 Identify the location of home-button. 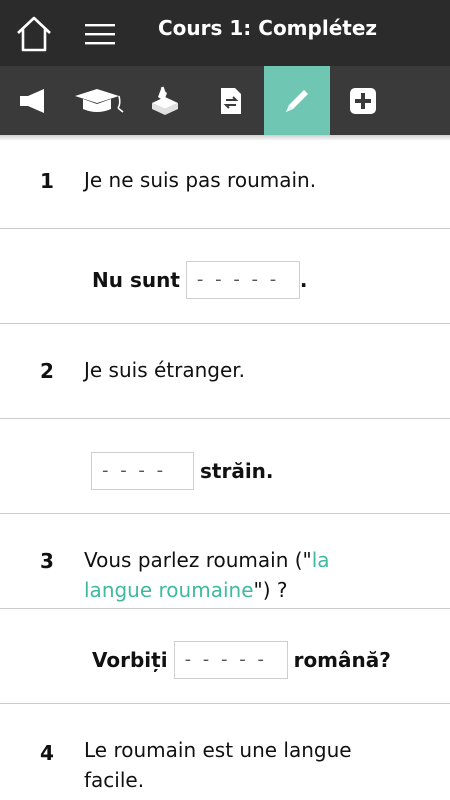
(34, 34).